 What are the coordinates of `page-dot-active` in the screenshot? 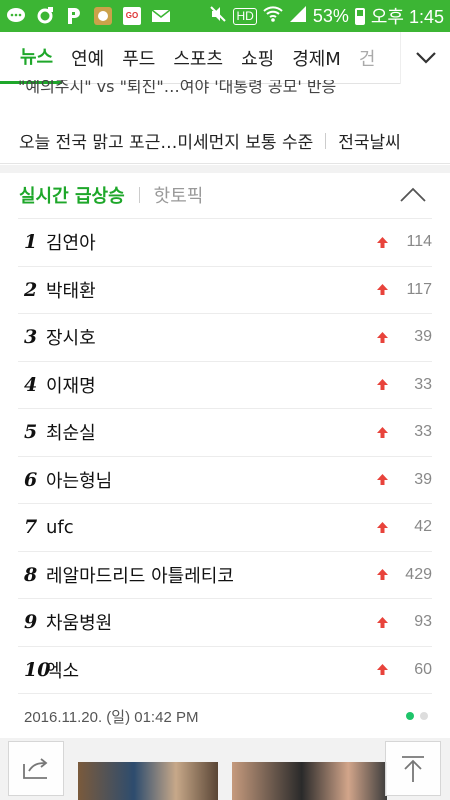 It's located at (410, 716).